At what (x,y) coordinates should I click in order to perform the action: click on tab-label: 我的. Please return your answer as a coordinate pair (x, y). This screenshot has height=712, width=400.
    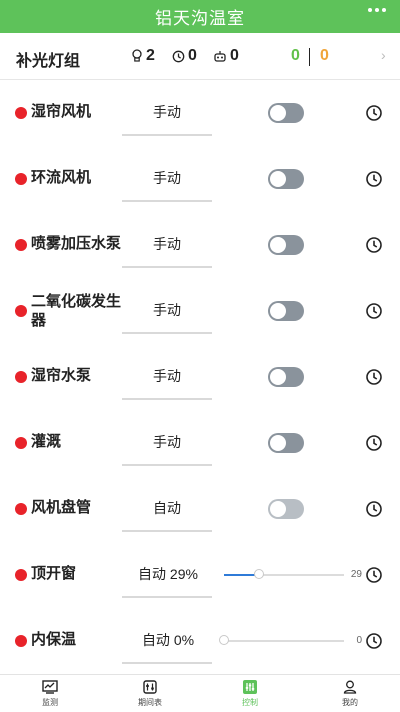
    Looking at the image, I should click on (350, 702).